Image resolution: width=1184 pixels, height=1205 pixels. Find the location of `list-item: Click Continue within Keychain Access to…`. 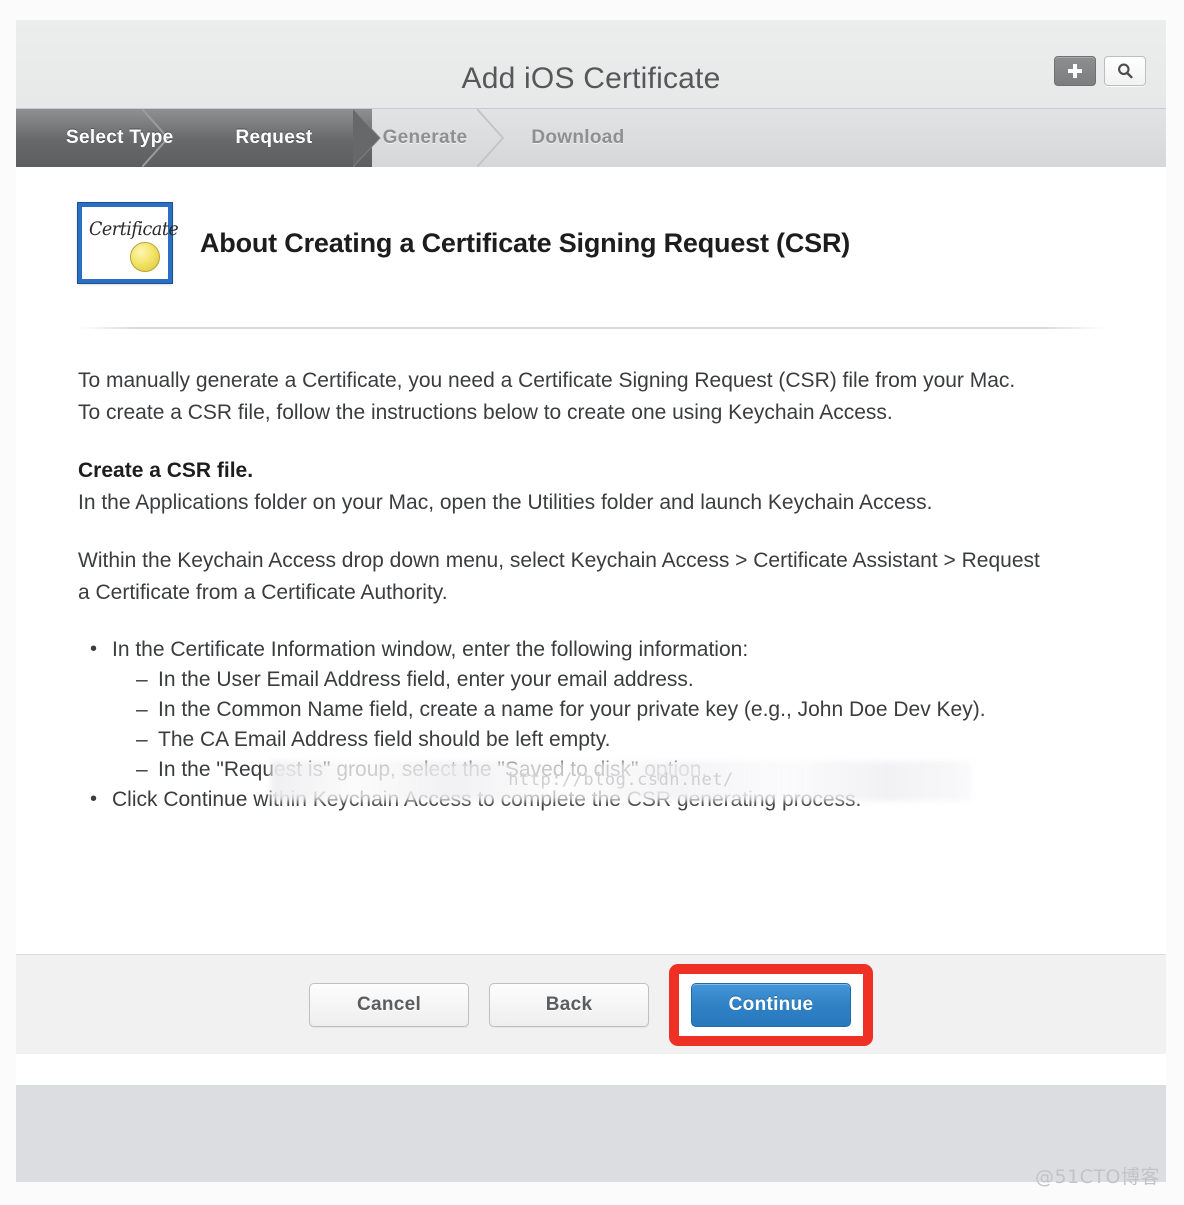

list-item: Click Continue within Keychain Access to… is located at coordinates (591, 799).